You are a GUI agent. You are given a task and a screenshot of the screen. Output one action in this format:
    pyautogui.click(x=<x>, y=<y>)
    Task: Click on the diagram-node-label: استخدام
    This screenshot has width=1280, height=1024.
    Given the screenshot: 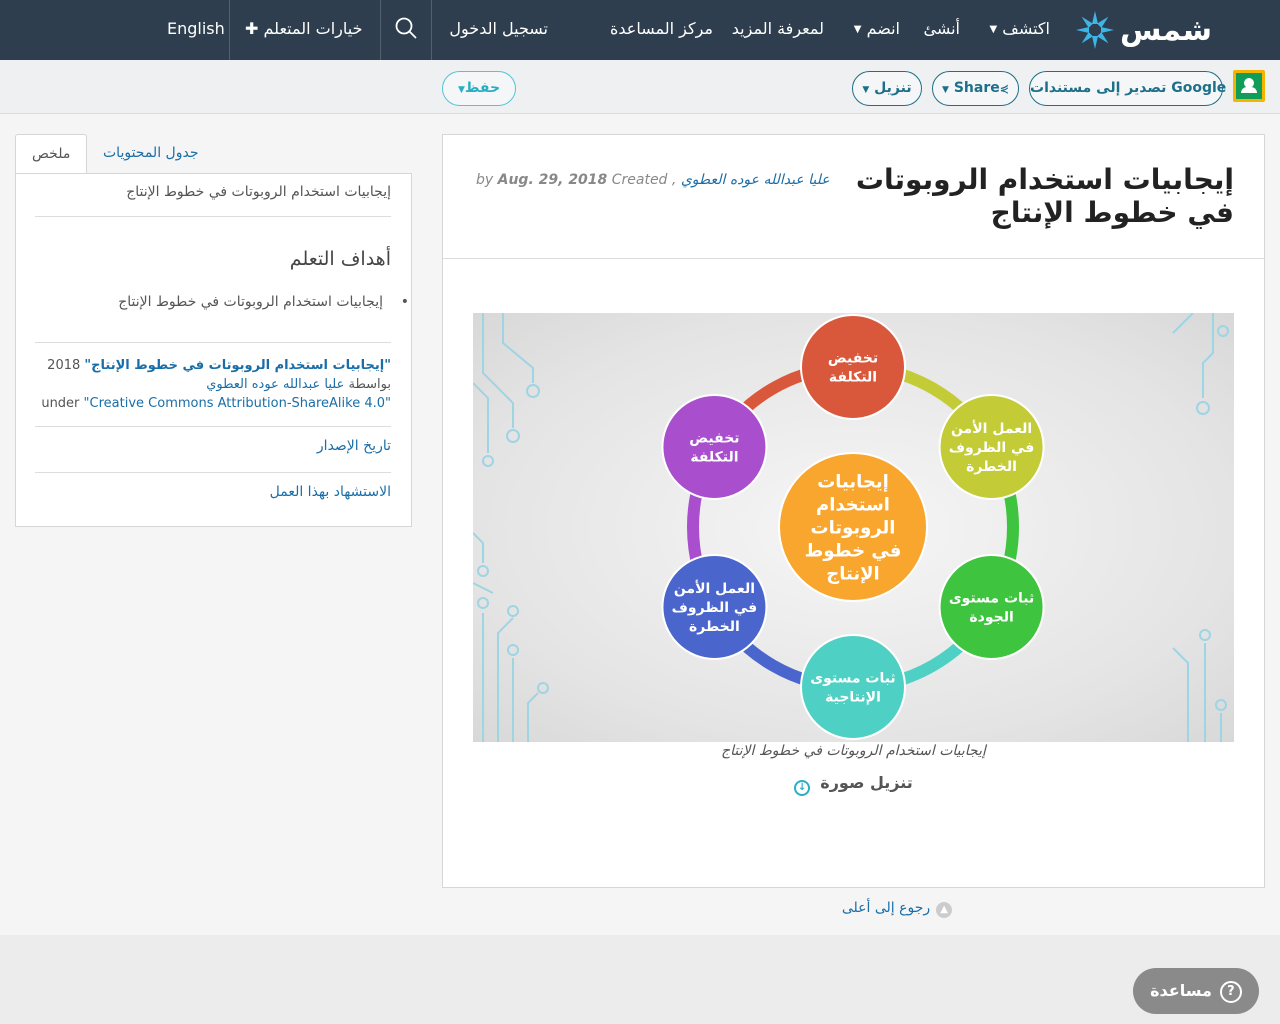 What is the action you would take?
    pyautogui.click(x=853, y=504)
    